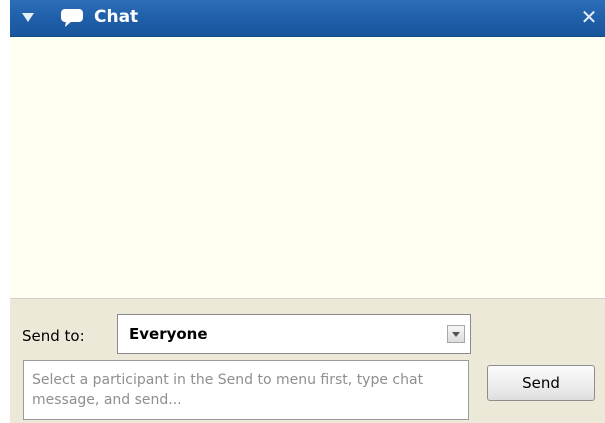 The width and height of the screenshot is (605, 423). Describe the element at coordinates (116, 17) in the screenshot. I see `chat-title: Chat` at that location.